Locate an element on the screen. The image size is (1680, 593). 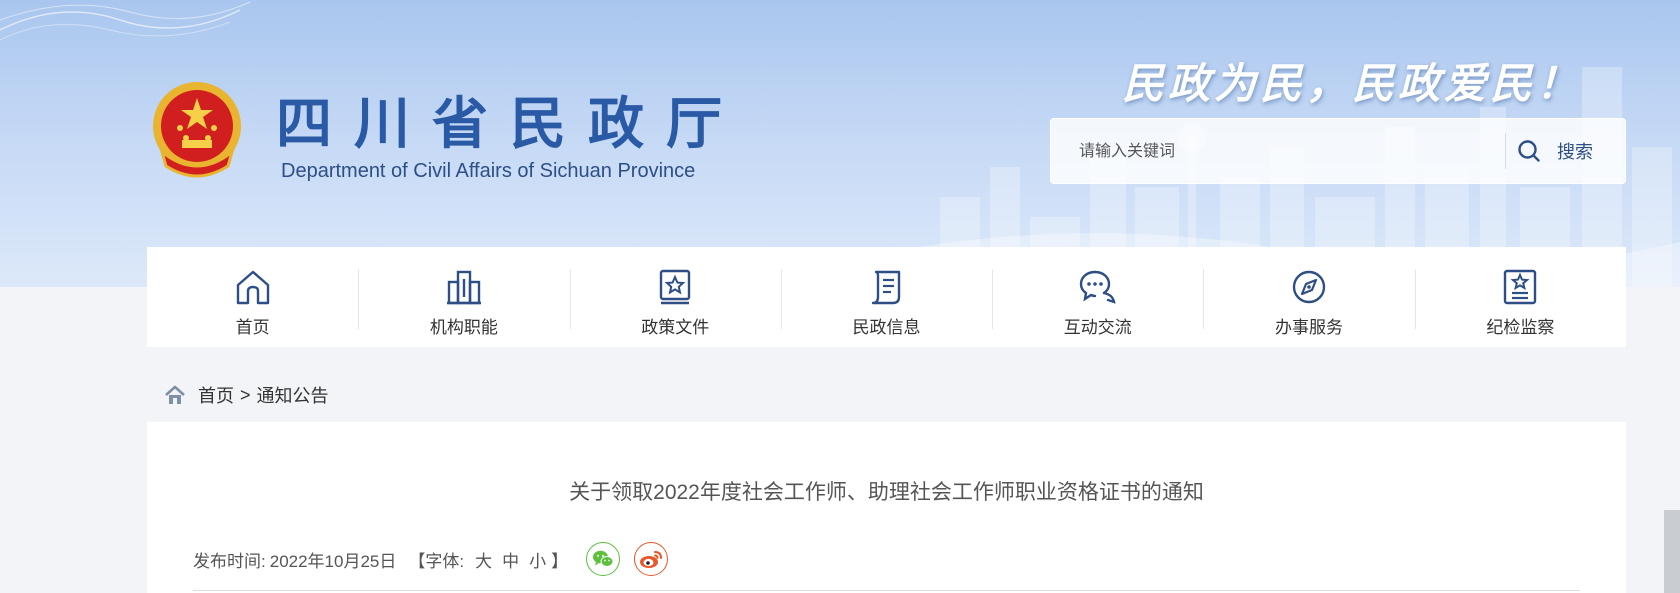
chat-icon is located at coordinates (1097, 287).